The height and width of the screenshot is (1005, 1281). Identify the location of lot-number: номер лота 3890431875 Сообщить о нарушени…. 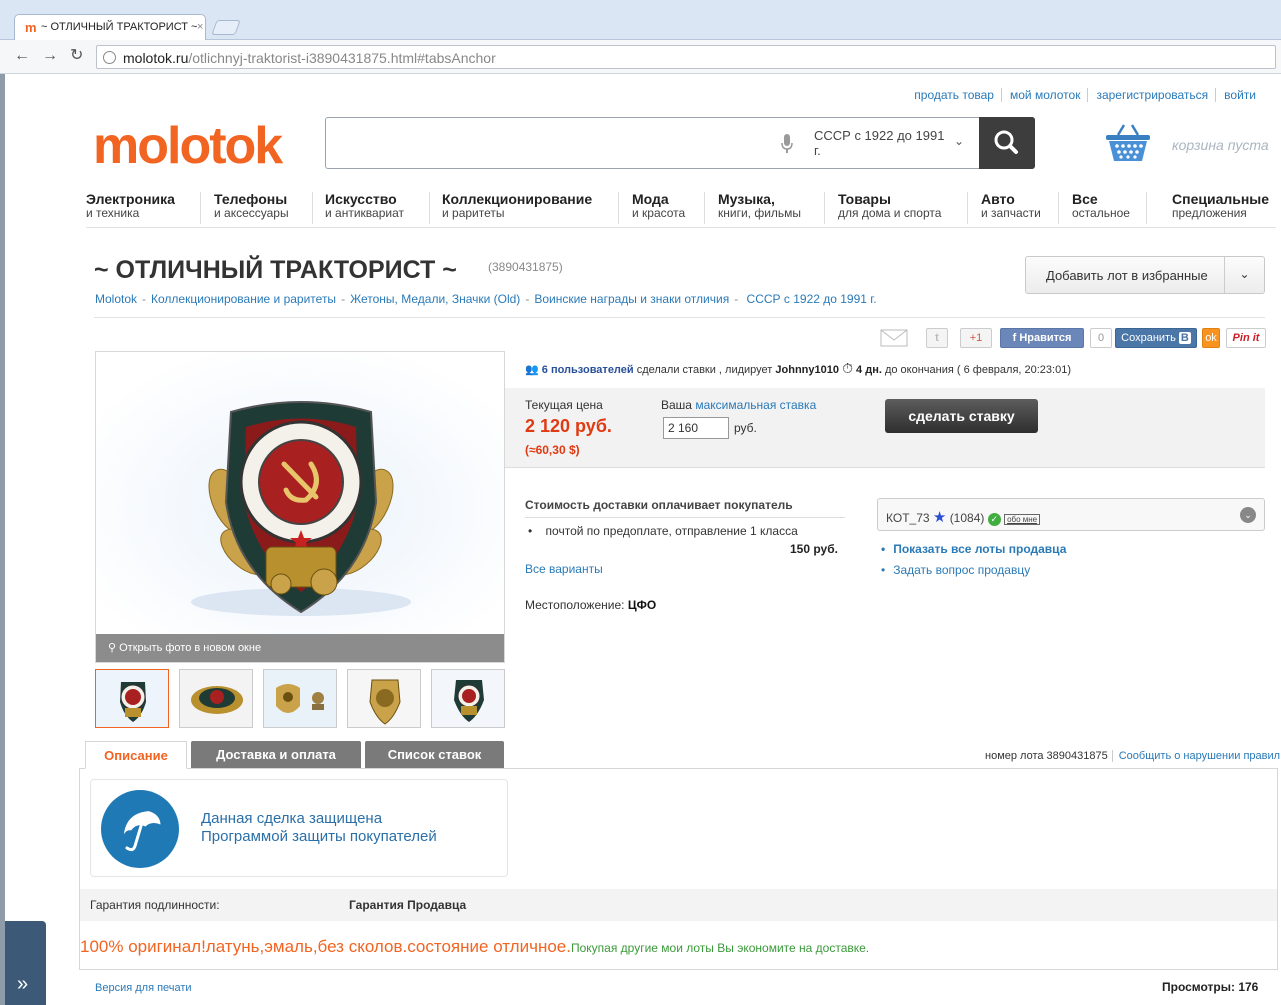
(1133, 756).